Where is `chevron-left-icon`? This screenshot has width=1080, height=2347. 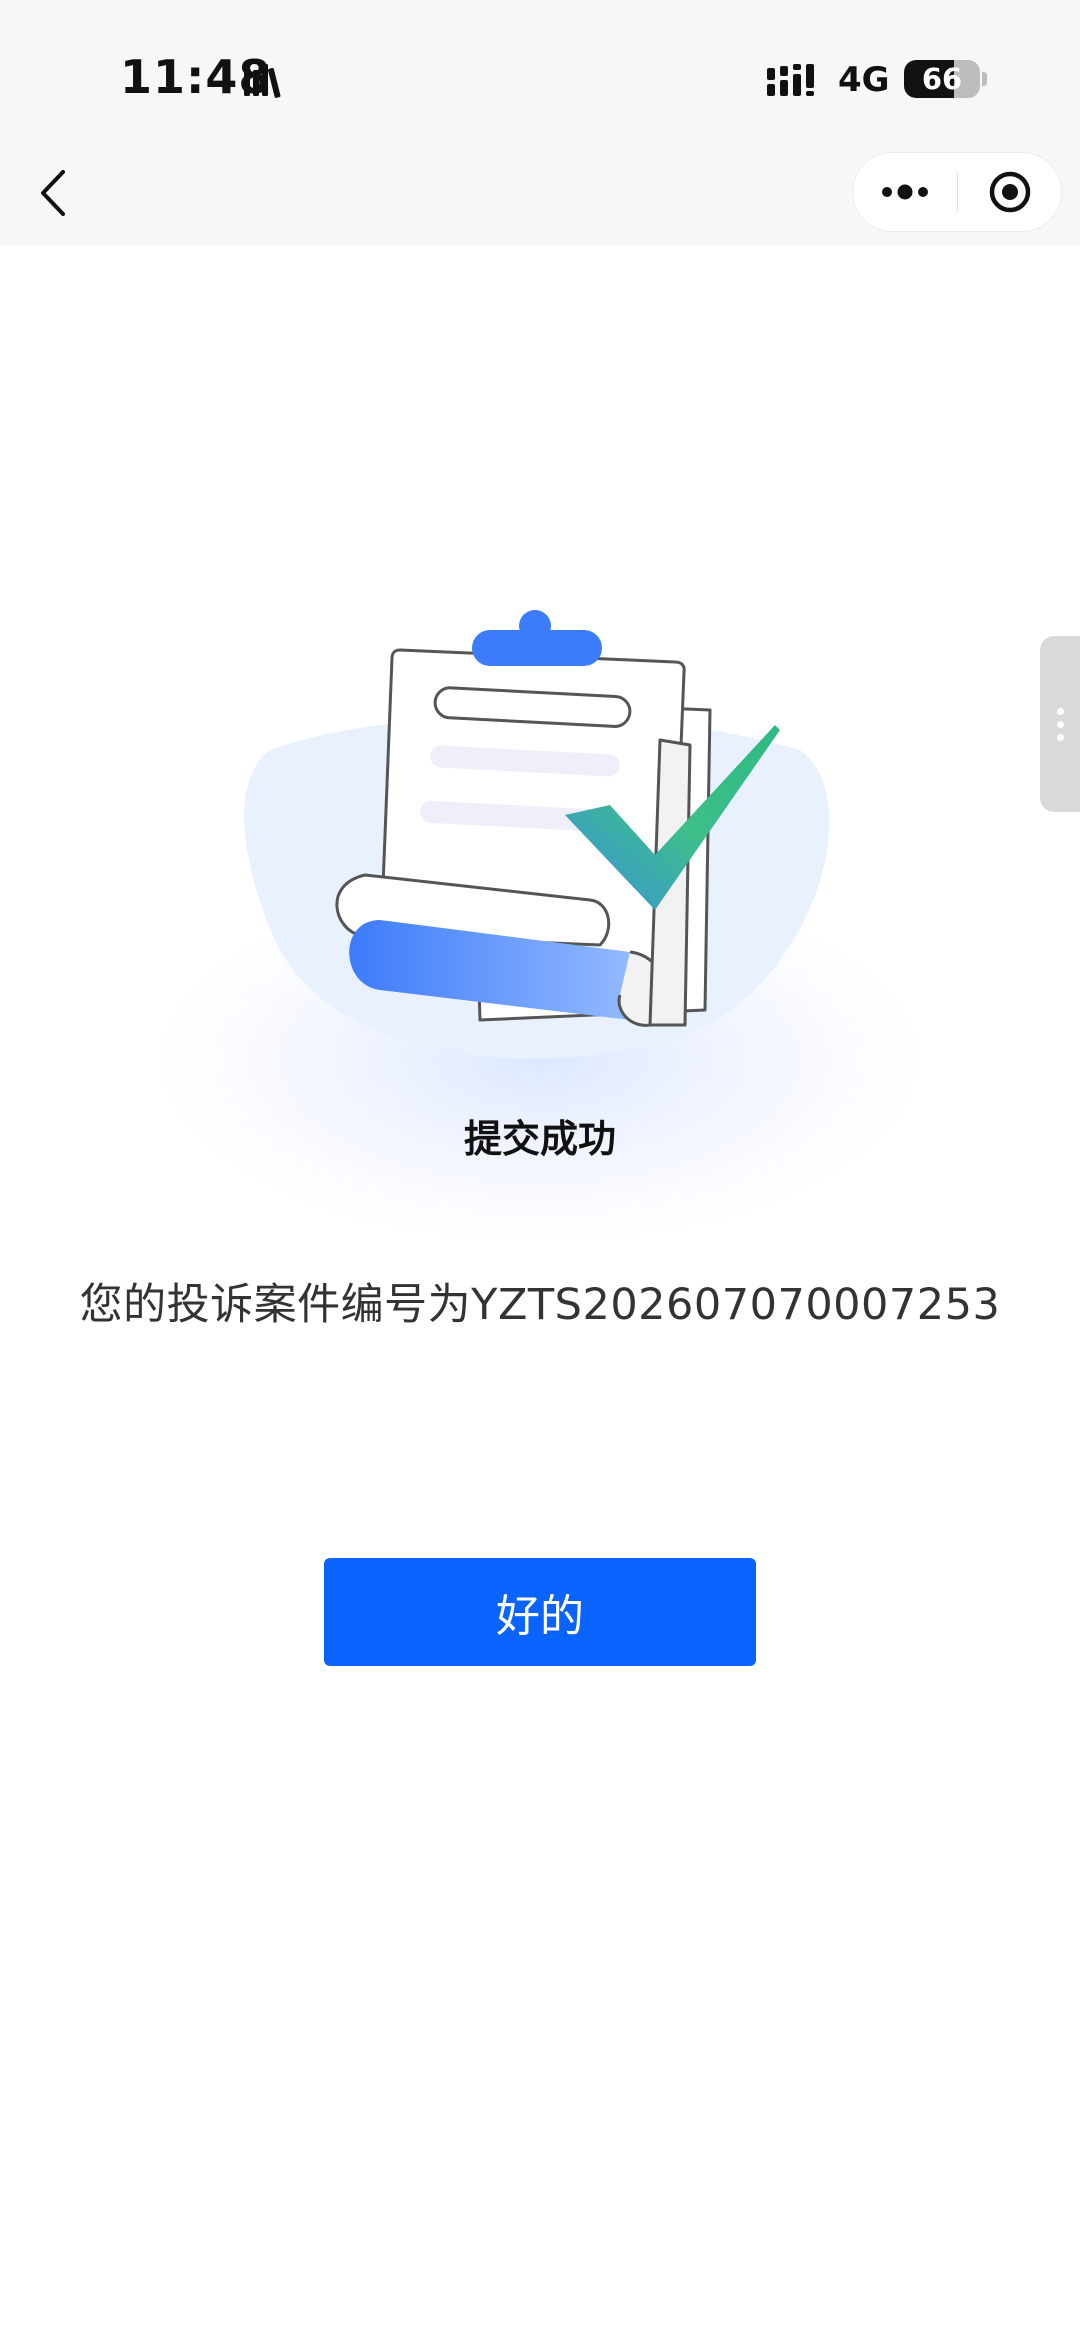 chevron-left-icon is located at coordinates (53, 193).